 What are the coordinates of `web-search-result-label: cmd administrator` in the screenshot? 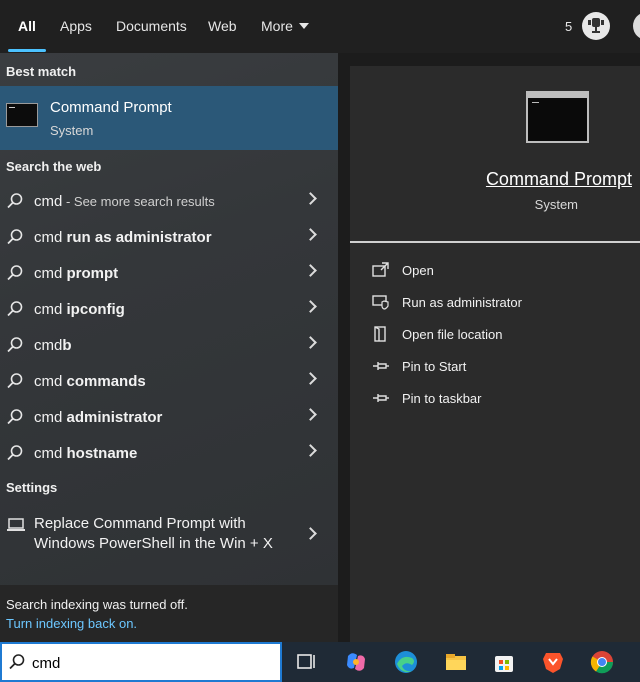 It's located at (98, 417).